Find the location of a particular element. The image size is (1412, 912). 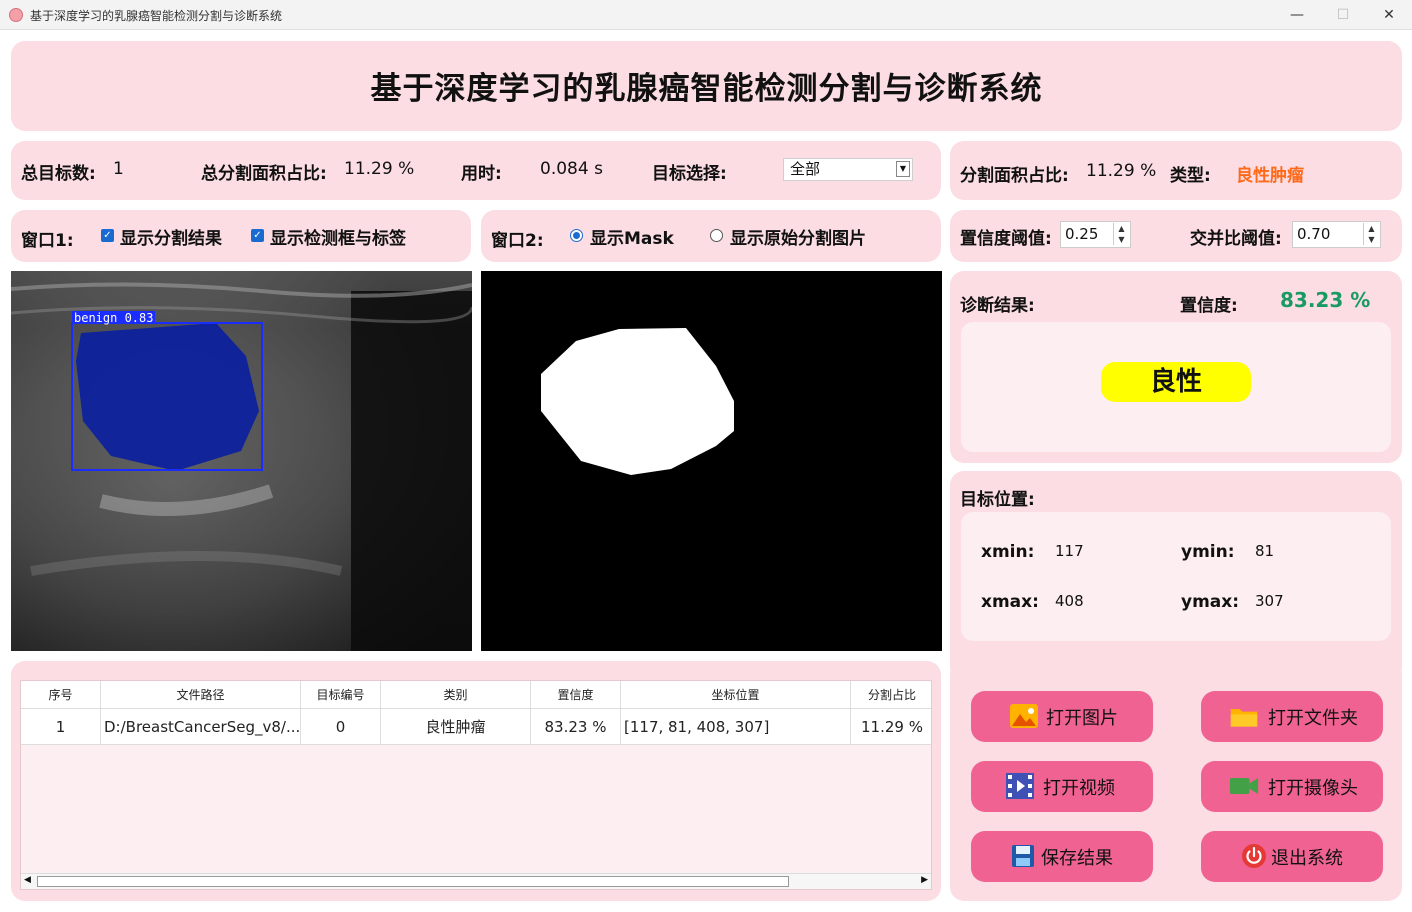

open-image-button: 打开图片 is located at coordinates (1062, 716).